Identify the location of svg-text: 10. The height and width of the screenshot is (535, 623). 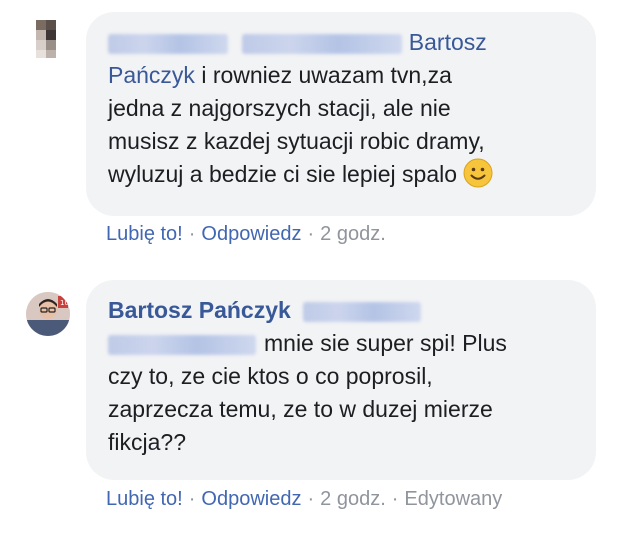
(64, 303).